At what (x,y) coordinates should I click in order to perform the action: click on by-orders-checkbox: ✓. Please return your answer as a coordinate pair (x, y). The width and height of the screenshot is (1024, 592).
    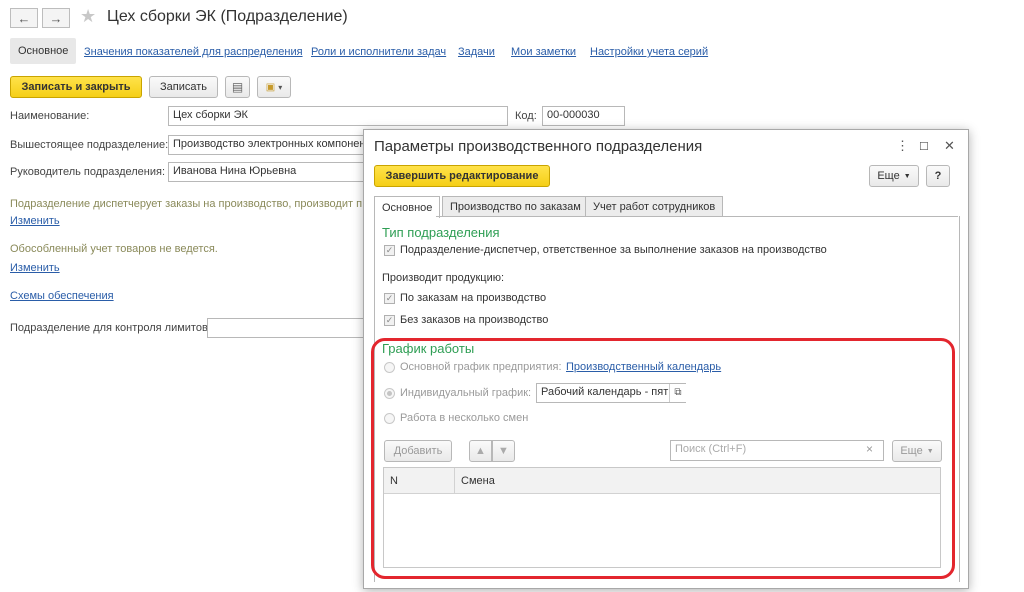
    Looking at the image, I should click on (389, 298).